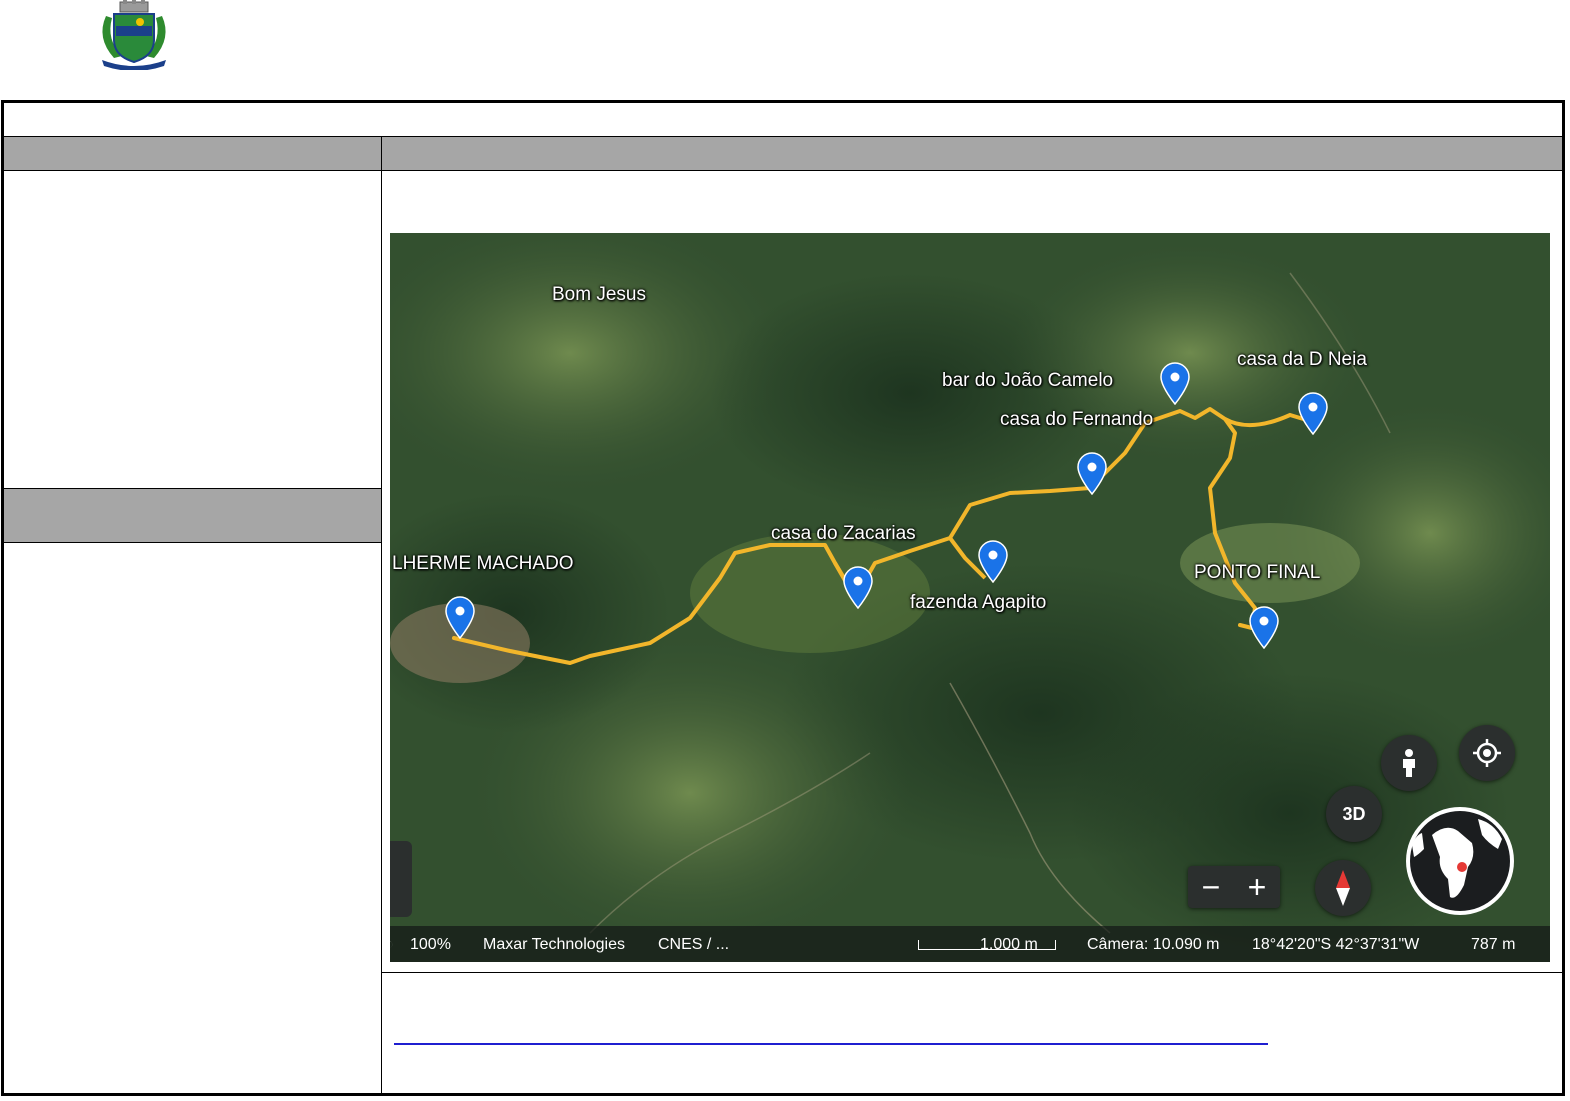 Image resolution: width=1570 pixels, height=1101 pixels. What do you see at coordinates (554, 945) in the screenshot?
I see `imagery-credit: Maxar Technologies` at bounding box center [554, 945].